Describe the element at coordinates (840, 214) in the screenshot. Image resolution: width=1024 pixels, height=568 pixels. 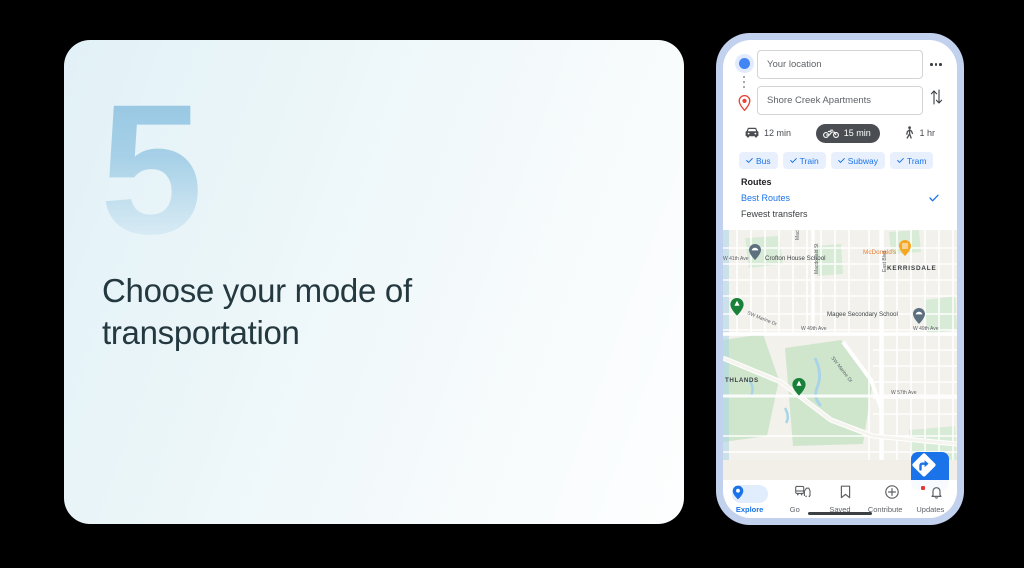
I see `route-option-fewest-transfers: Fewest transfers` at that location.